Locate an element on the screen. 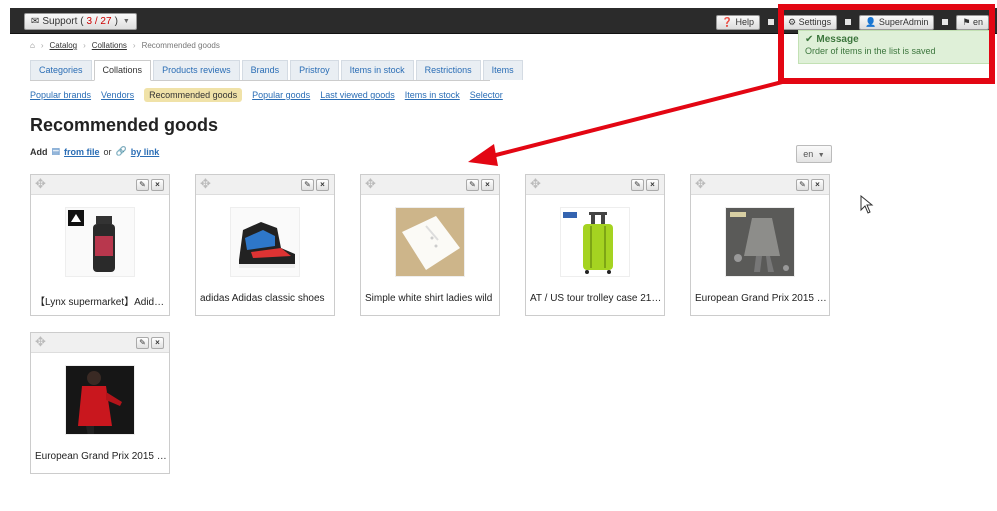 This screenshot has width=997, height=511. highlight-frame is located at coordinates (886, 44).